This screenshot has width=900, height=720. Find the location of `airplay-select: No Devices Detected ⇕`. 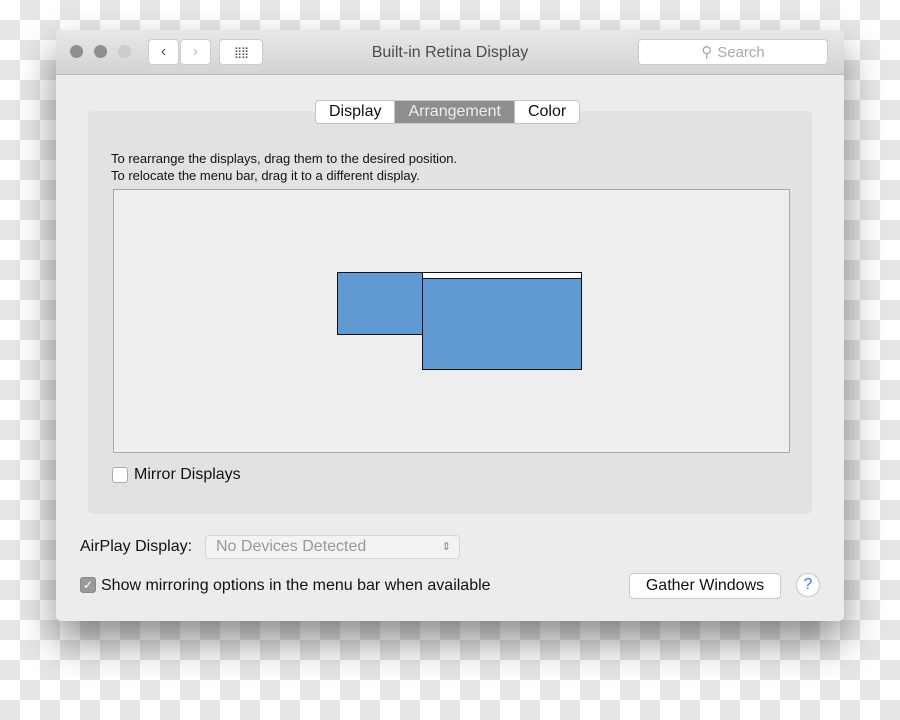

airplay-select: No Devices Detected ⇕ is located at coordinates (332, 547).